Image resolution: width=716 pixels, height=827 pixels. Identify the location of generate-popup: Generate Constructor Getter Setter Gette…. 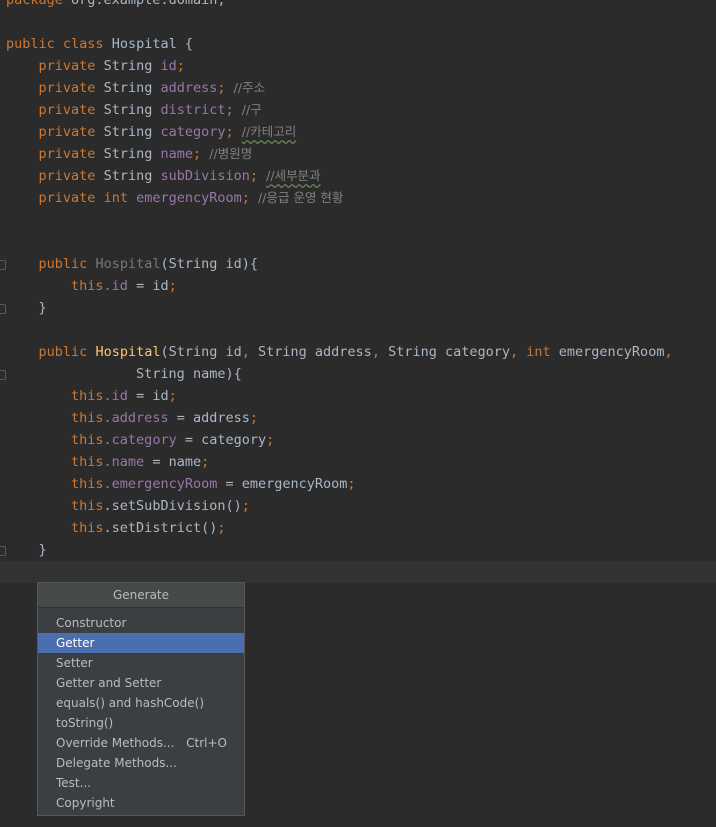
(141, 699).